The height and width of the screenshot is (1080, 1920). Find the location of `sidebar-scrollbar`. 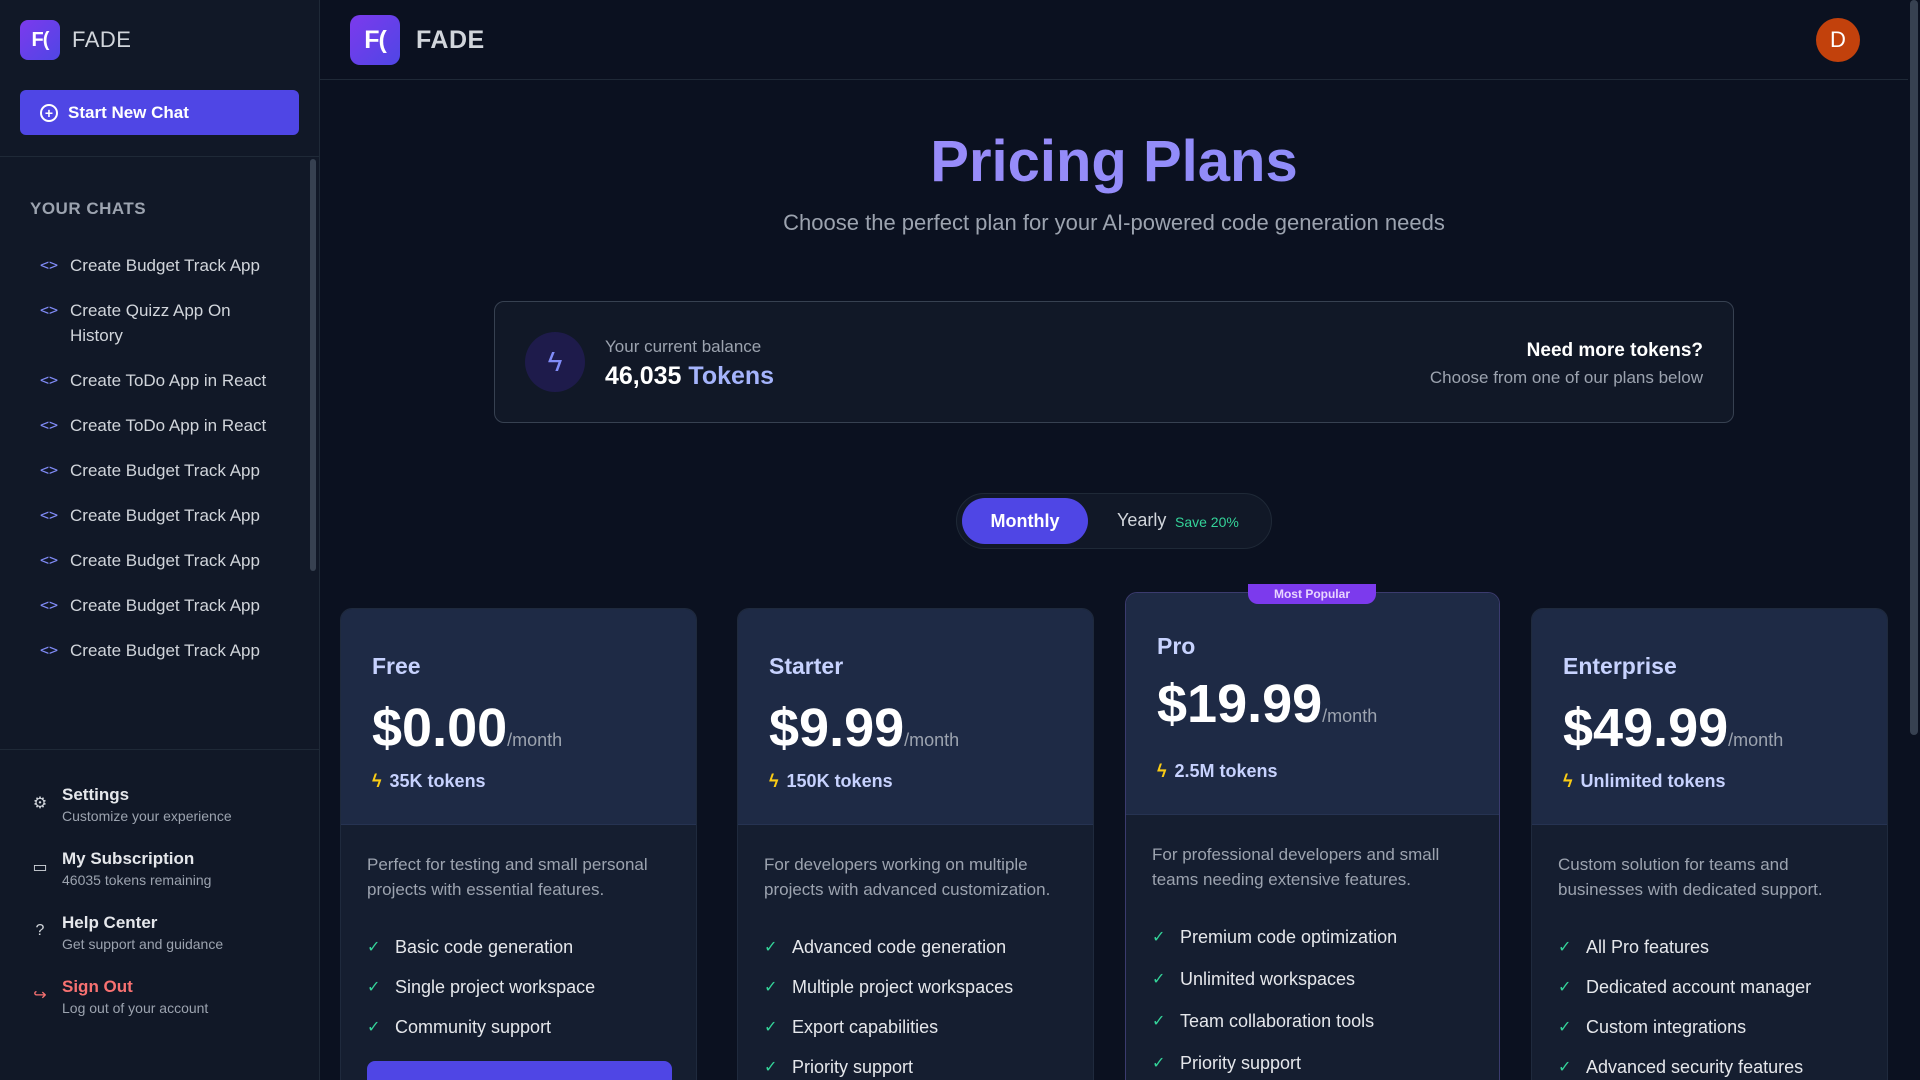

sidebar-scrollbar is located at coordinates (313, 365).